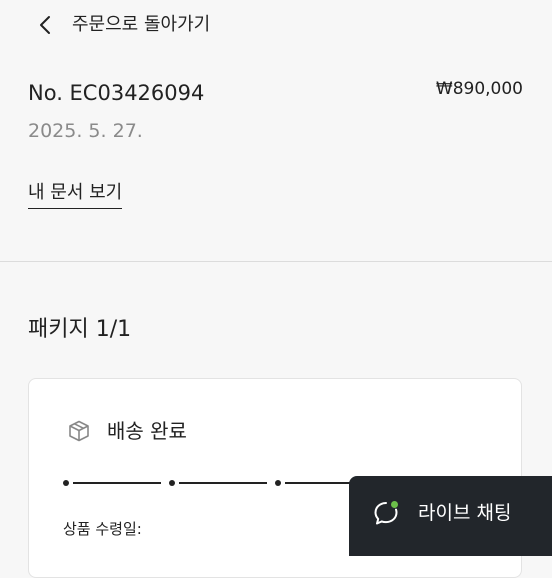  What do you see at coordinates (85, 131) in the screenshot?
I see `order-date: 2025. 5. 27.` at bounding box center [85, 131].